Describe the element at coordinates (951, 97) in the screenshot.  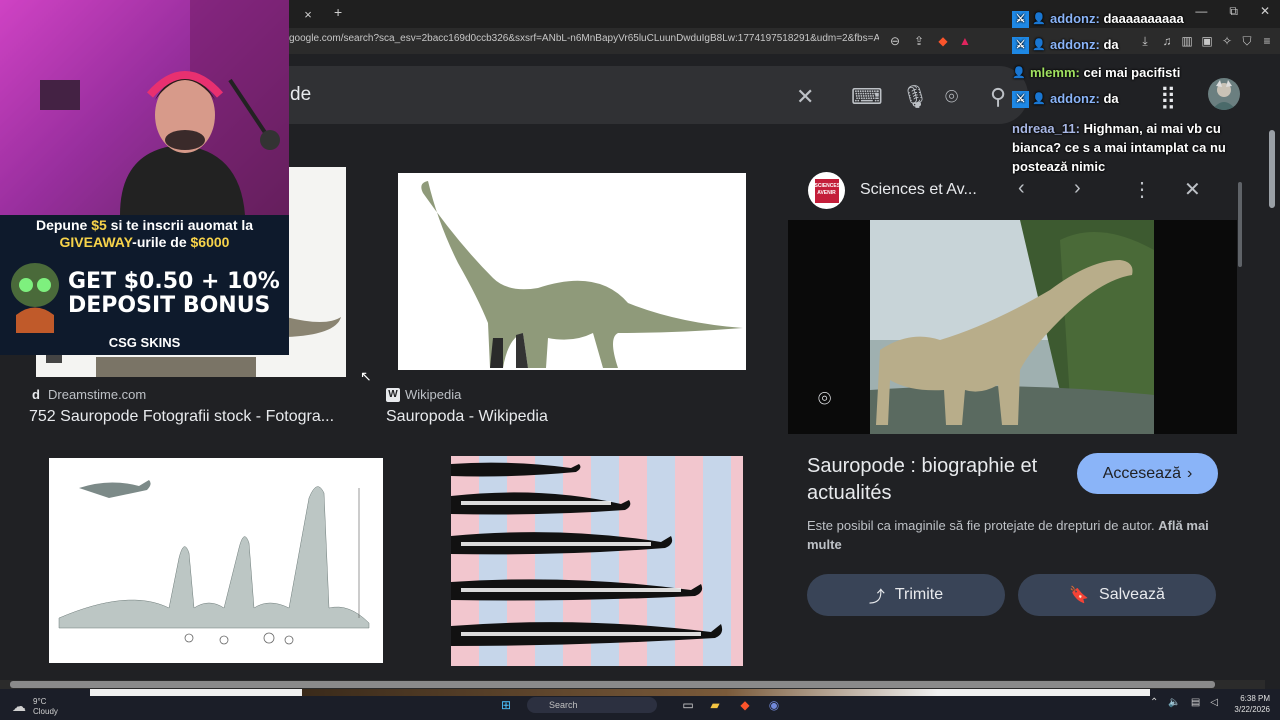
I see `camera-search-icon: ⌾` at that location.